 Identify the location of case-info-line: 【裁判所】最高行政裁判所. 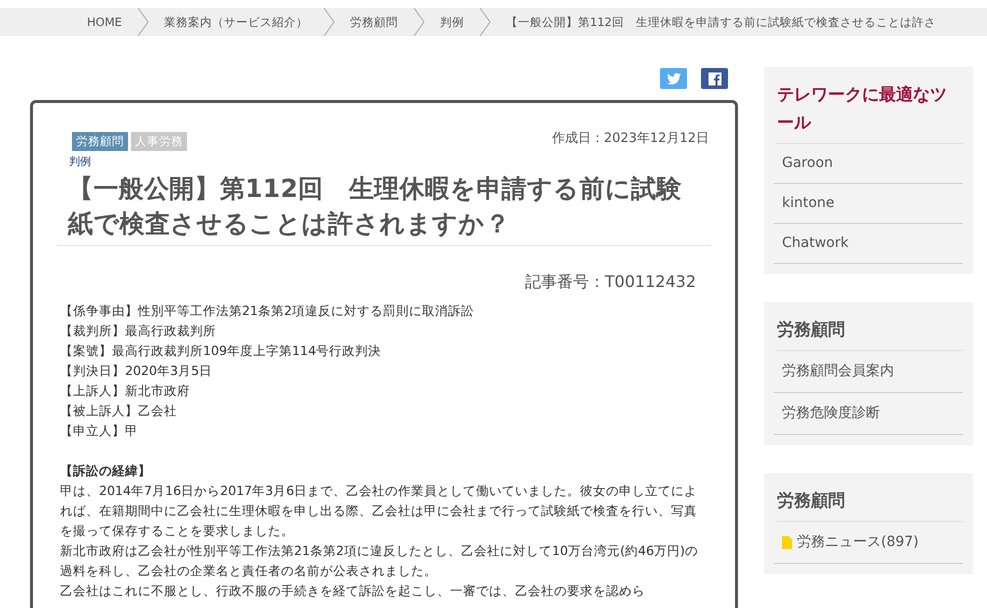
(138, 331).